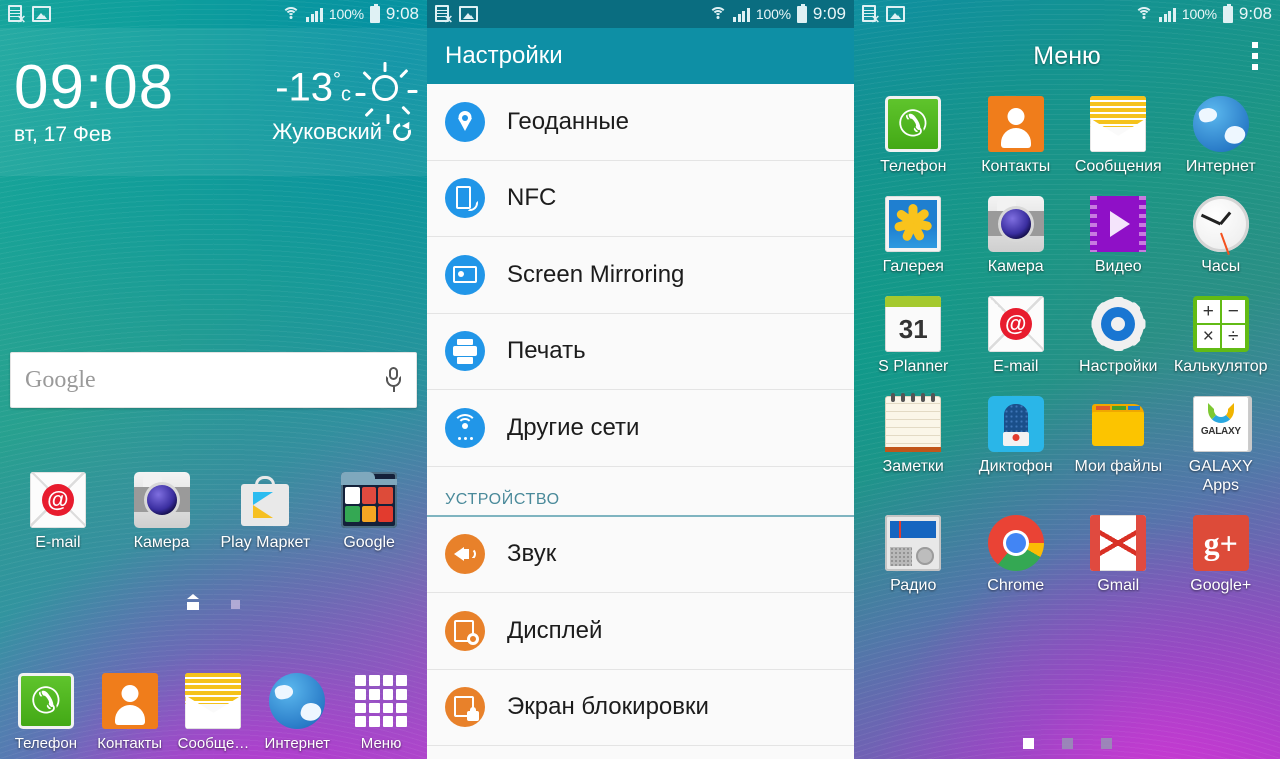 The height and width of the screenshot is (759, 1280). I want to click on notes-icon, so click(913, 422).